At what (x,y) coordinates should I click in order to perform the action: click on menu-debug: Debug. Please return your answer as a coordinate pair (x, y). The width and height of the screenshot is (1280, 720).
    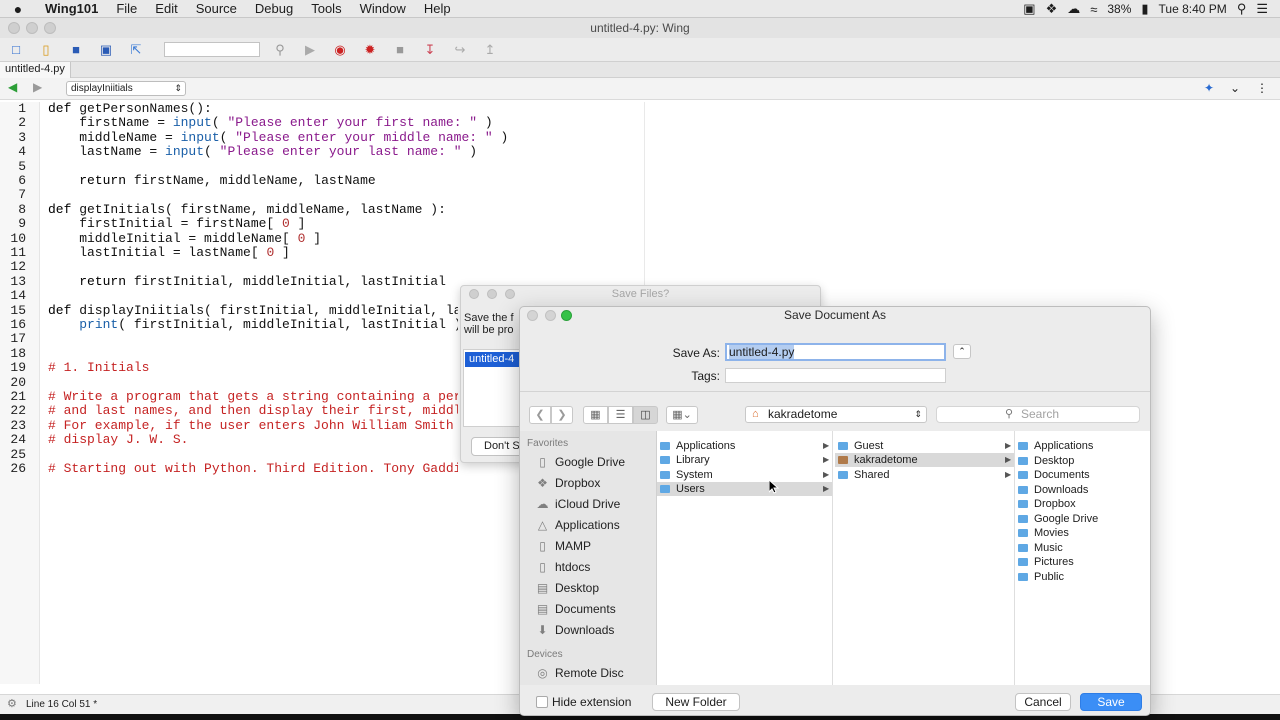
    Looking at the image, I should click on (274, 9).